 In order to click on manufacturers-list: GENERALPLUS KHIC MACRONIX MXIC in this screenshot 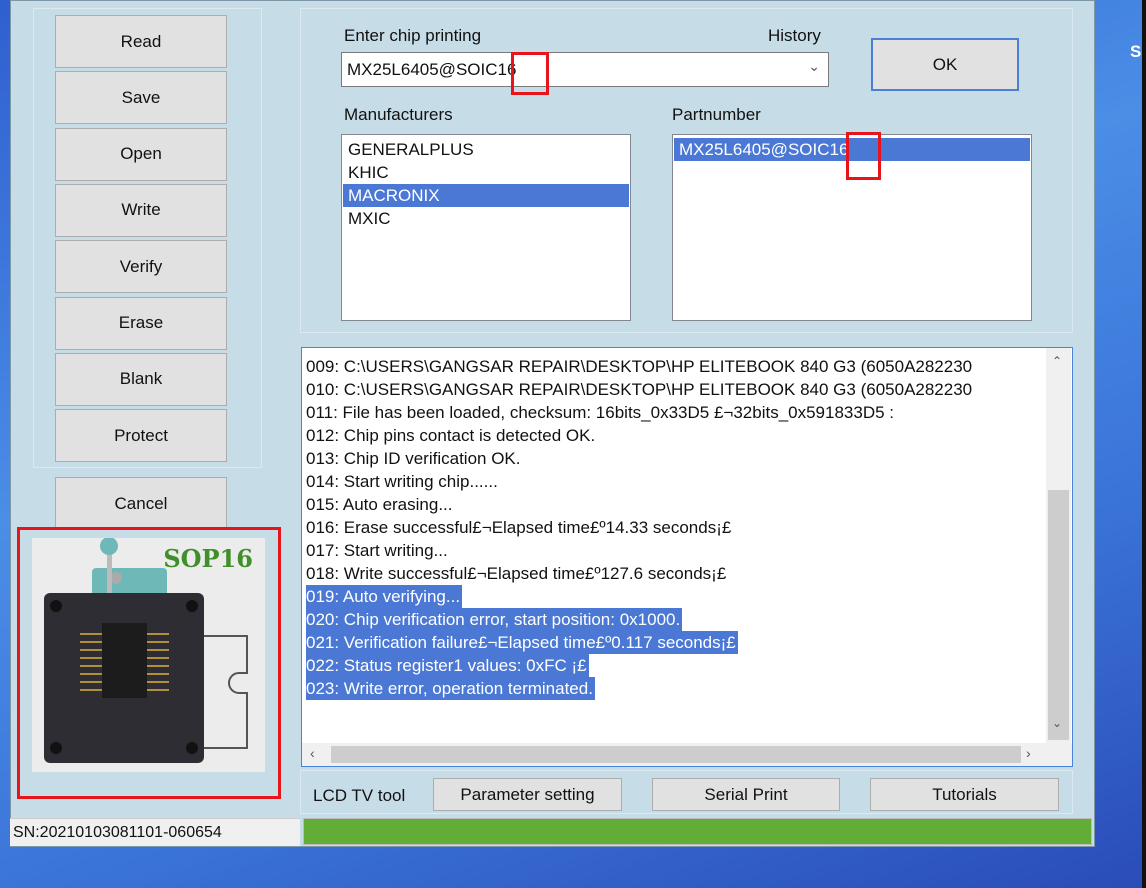, I will do `click(486, 227)`.